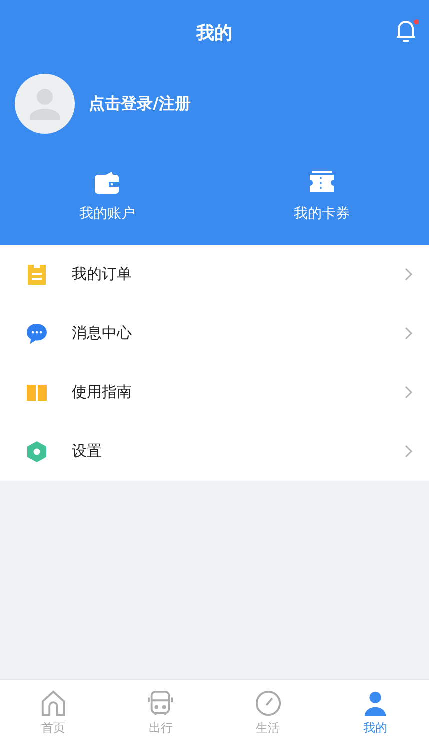  I want to click on tab: 出行, so click(160, 713).